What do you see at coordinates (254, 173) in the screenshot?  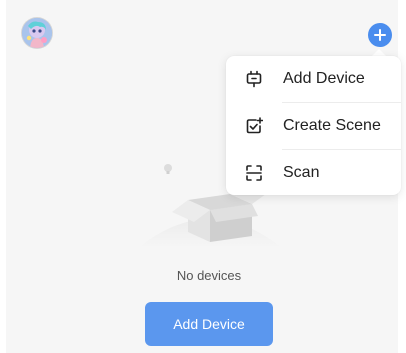 I see `scan-icon` at bounding box center [254, 173].